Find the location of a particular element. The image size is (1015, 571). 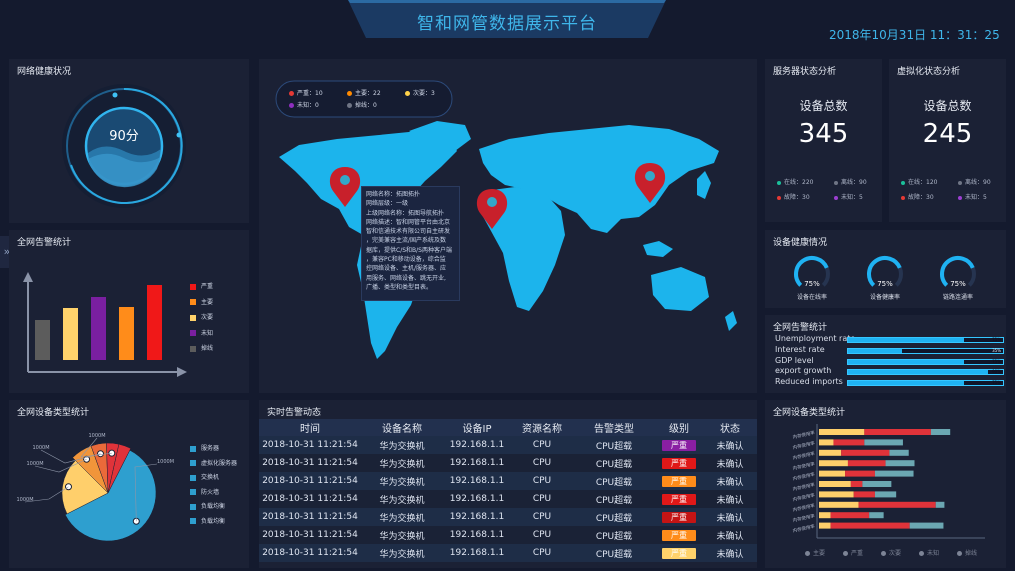

indicator-label: Reduced imports is located at coordinates (809, 382).